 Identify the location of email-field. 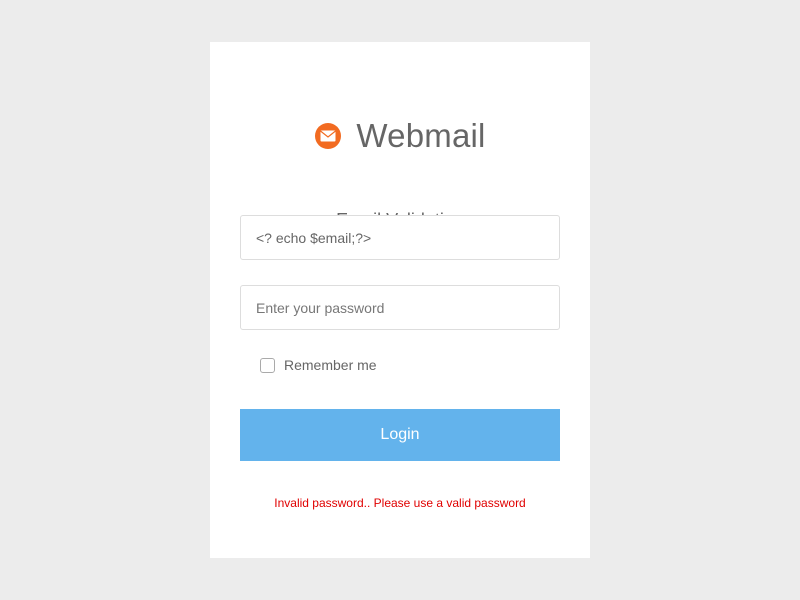
(400, 237).